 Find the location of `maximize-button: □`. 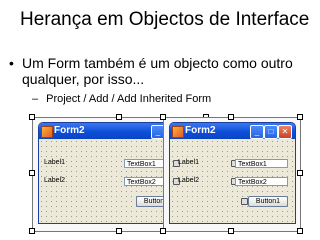

maximize-button: □ is located at coordinates (271, 132).